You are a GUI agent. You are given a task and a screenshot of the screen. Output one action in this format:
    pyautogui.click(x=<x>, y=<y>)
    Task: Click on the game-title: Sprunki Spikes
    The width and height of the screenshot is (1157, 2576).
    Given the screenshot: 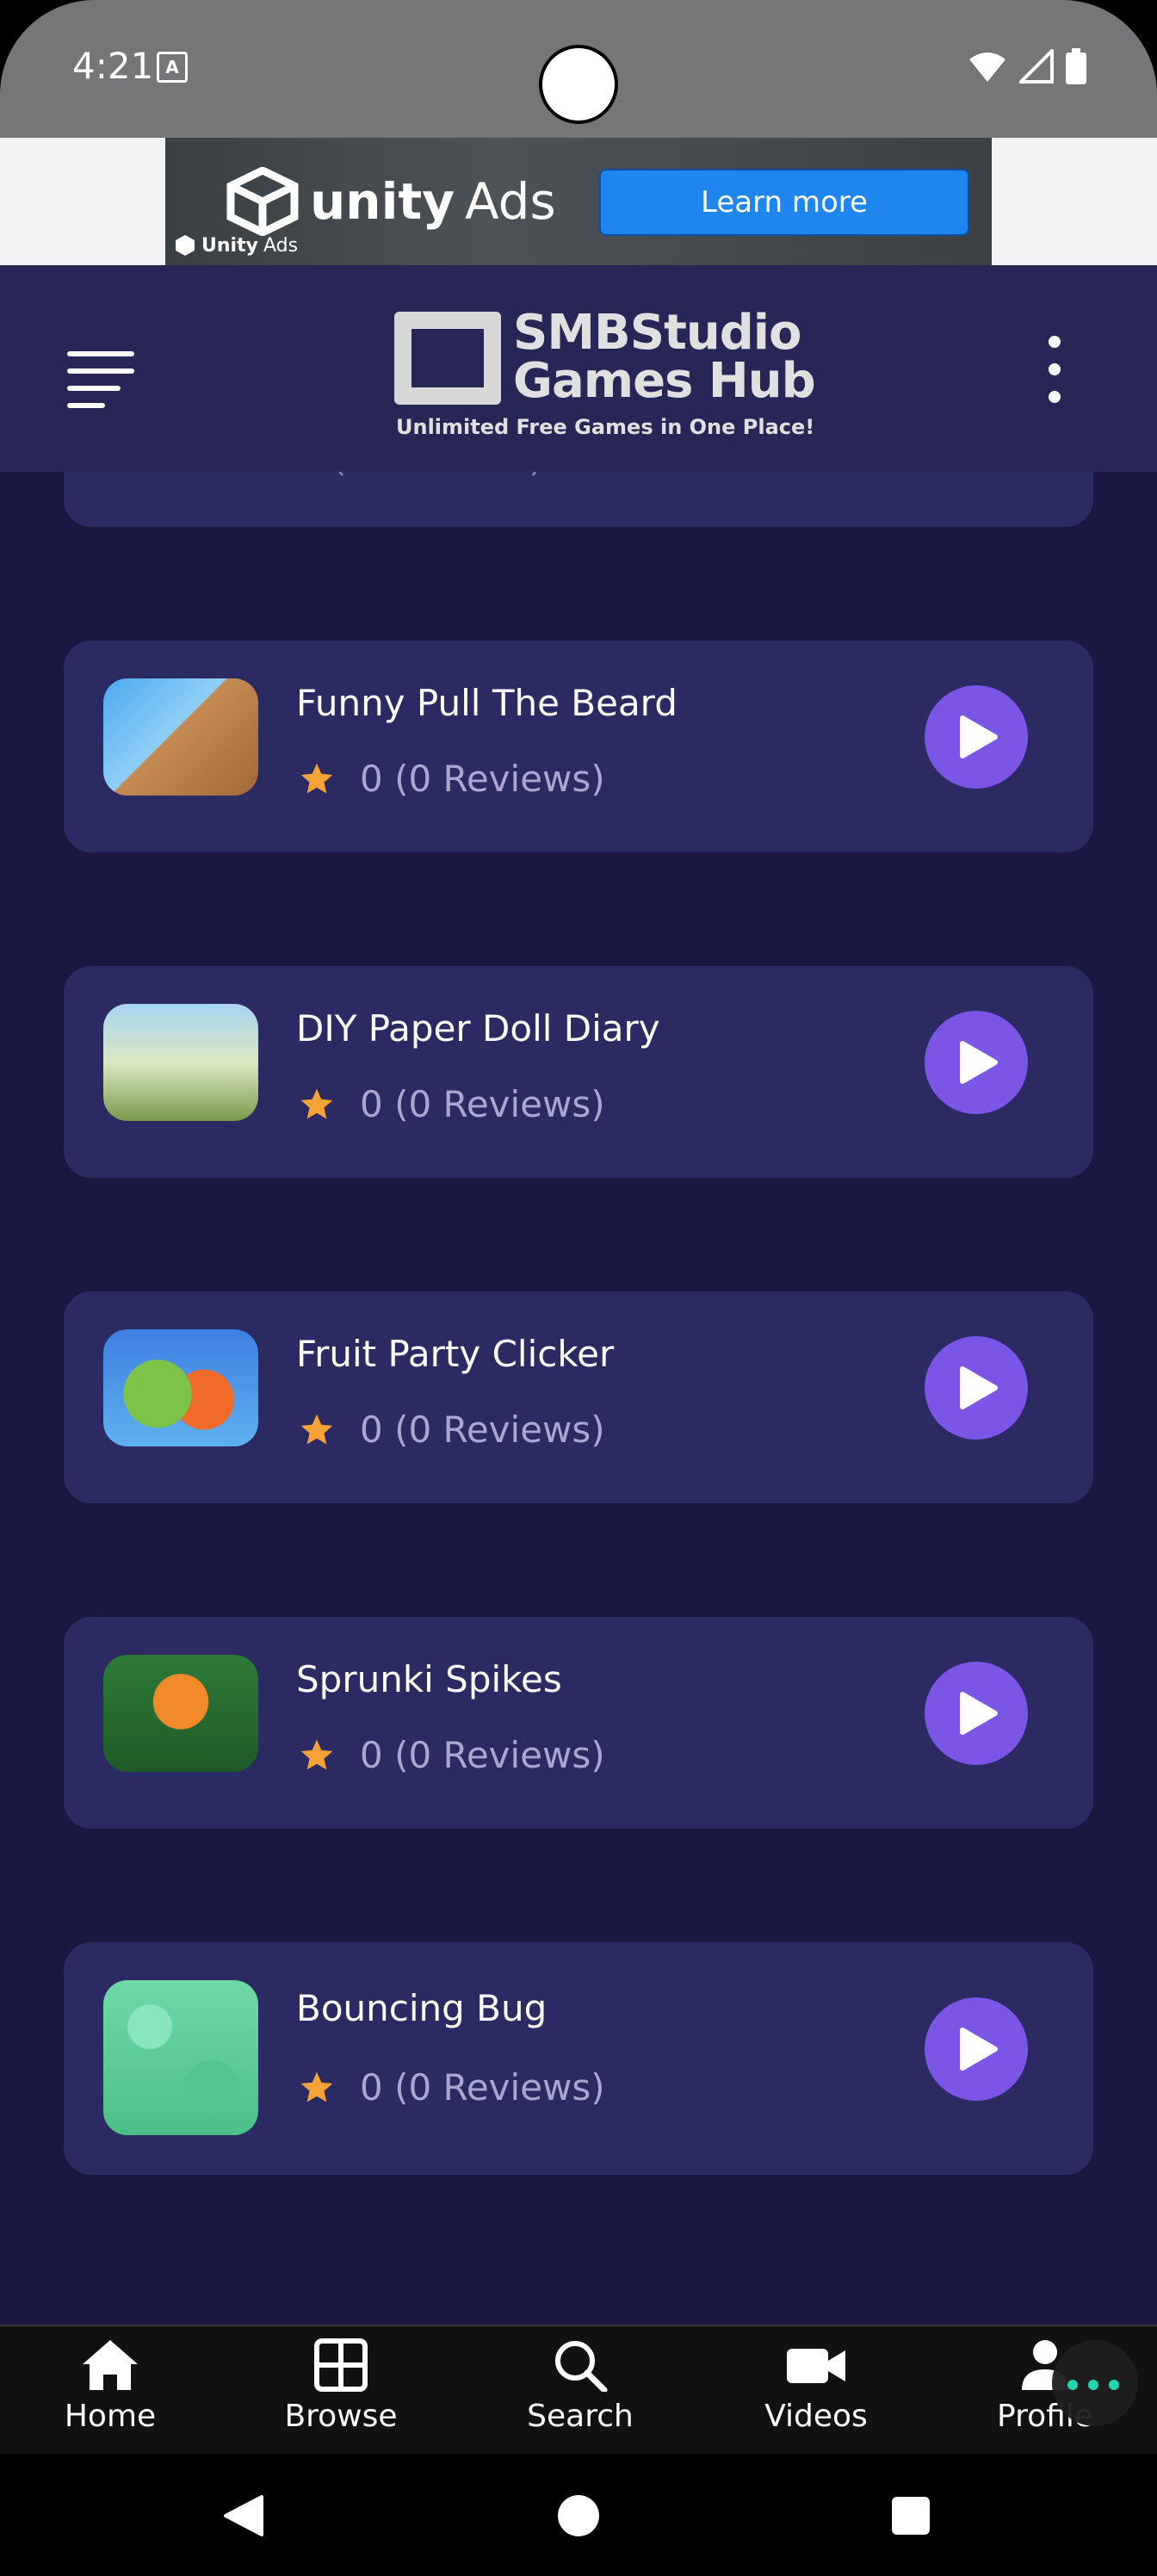 What is the action you would take?
    pyautogui.click(x=429, y=1679)
    